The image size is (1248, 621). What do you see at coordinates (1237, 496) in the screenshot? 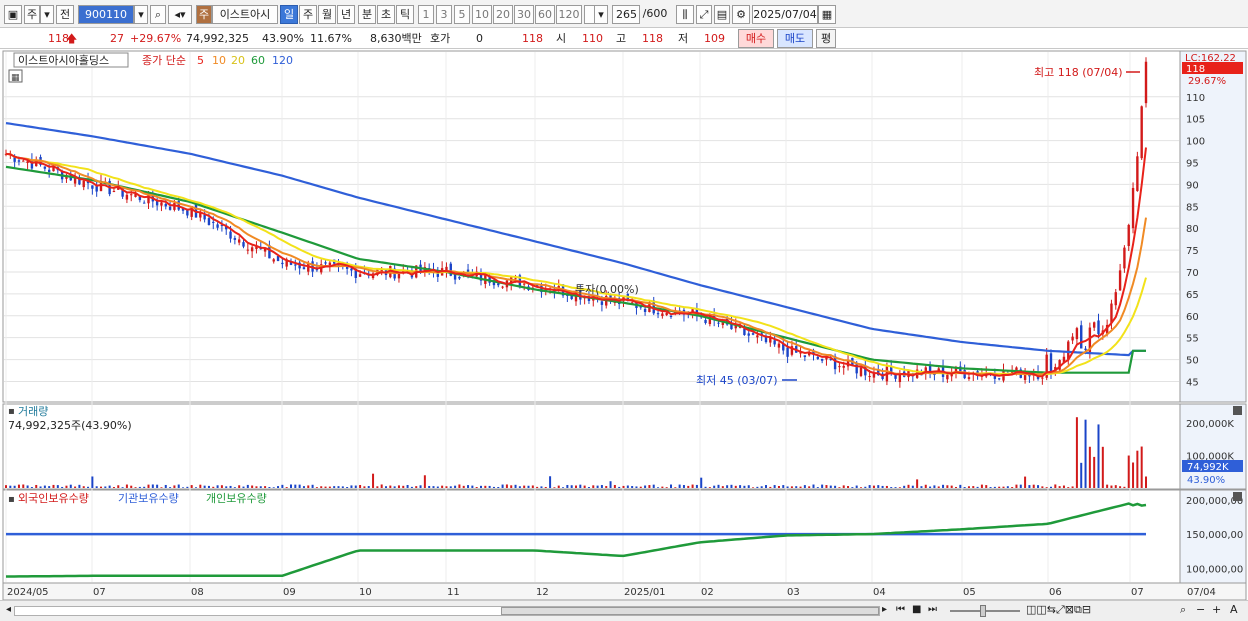
I see `holdings-close-icon` at bounding box center [1237, 496].